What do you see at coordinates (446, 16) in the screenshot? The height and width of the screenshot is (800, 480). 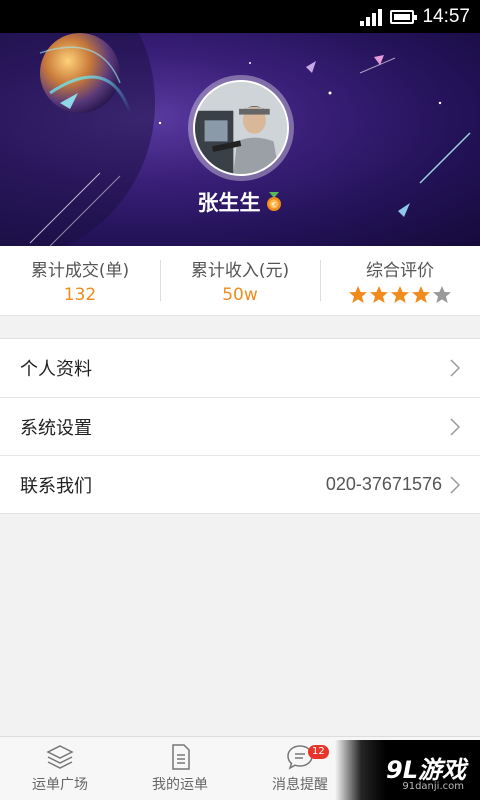 I see `status-time: 14:57` at bounding box center [446, 16].